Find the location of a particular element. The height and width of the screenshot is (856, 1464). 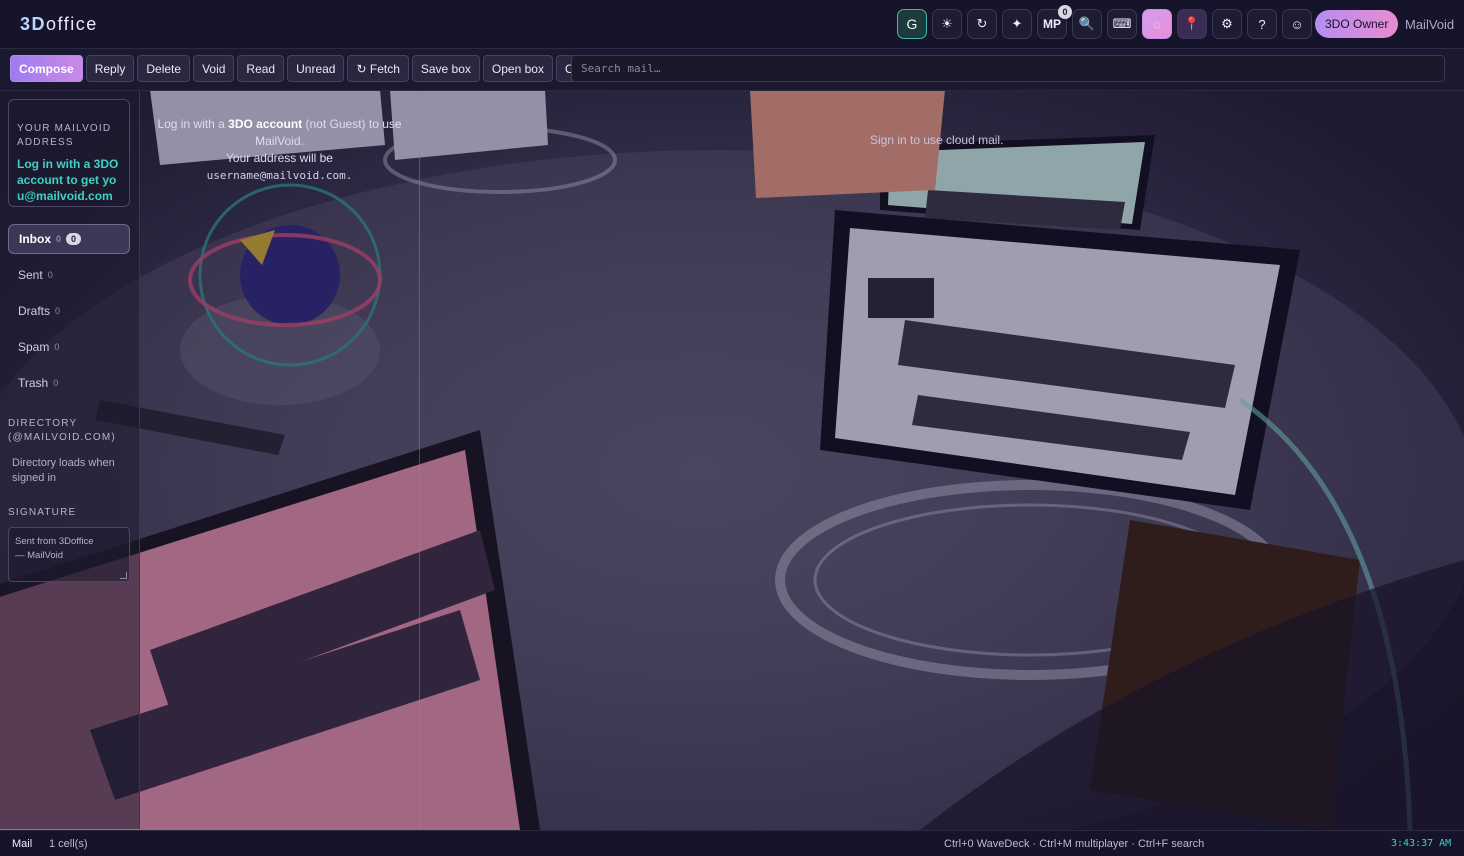

unread-badge: 0 is located at coordinates (74, 239).